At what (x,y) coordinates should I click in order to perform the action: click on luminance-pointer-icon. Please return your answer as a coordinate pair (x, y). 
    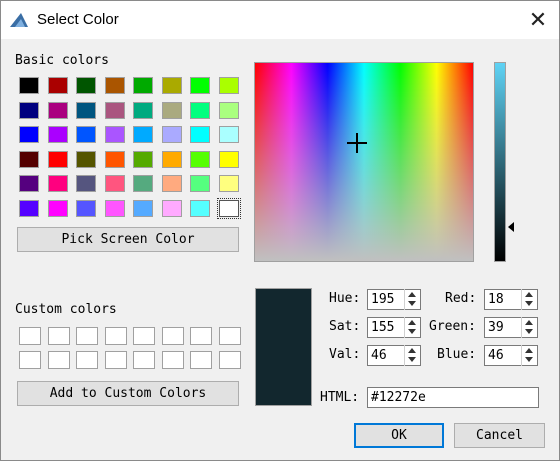
    Looking at the image, I should click on (511, 227).